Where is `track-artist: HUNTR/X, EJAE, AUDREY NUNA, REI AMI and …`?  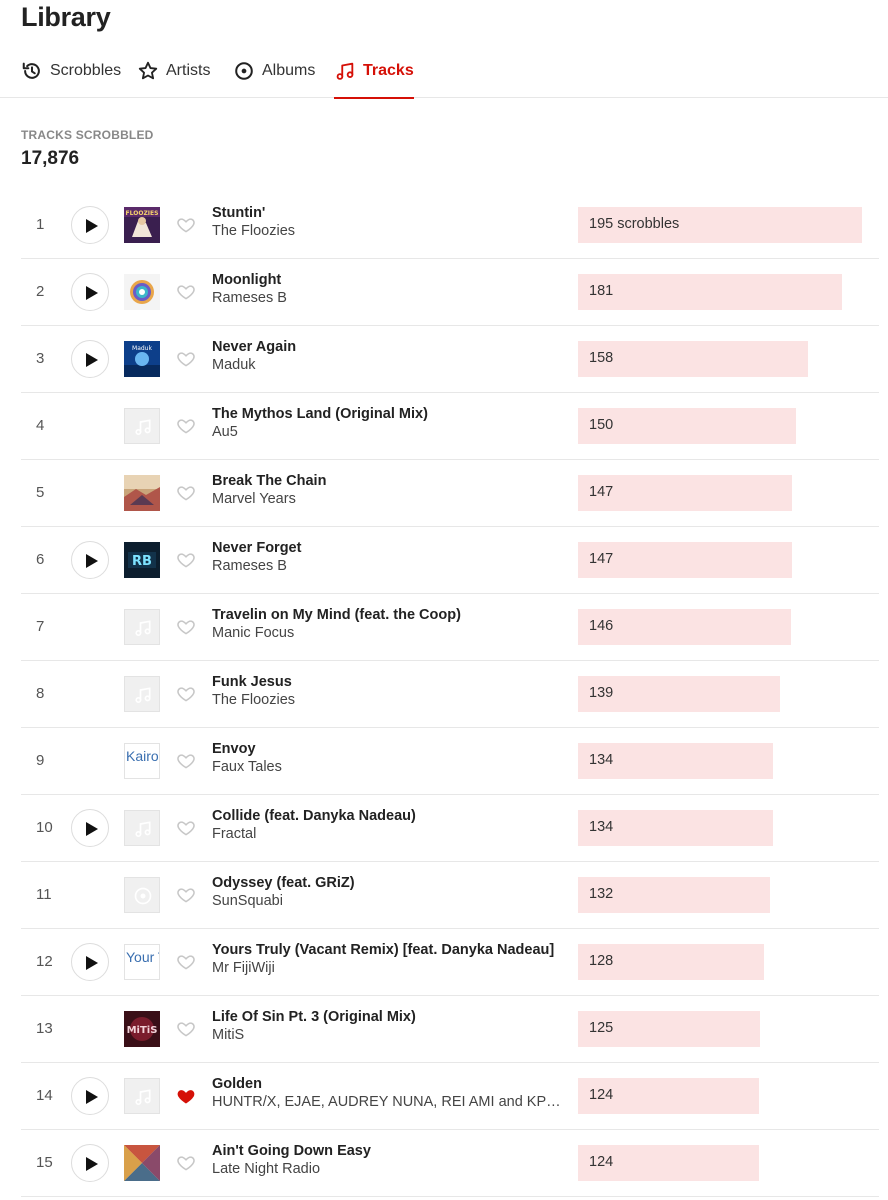 track-artist: HUNTR/X, EJAE, AUDREY NUNA, REI AMI and … is located at coordinates (387, 1102).